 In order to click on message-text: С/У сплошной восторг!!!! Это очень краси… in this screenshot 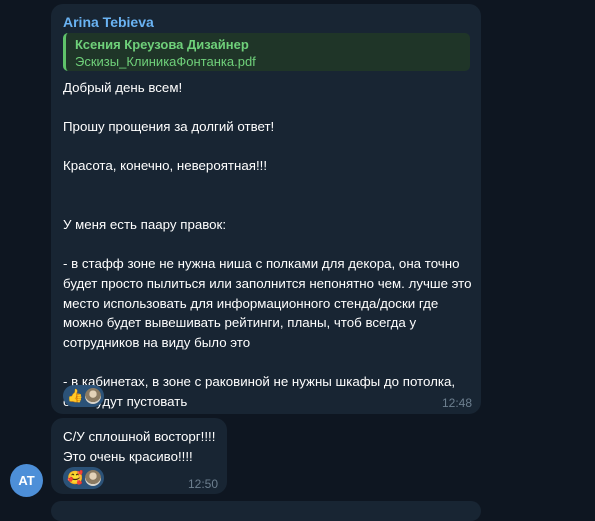, I will do `click(139, 446)`.